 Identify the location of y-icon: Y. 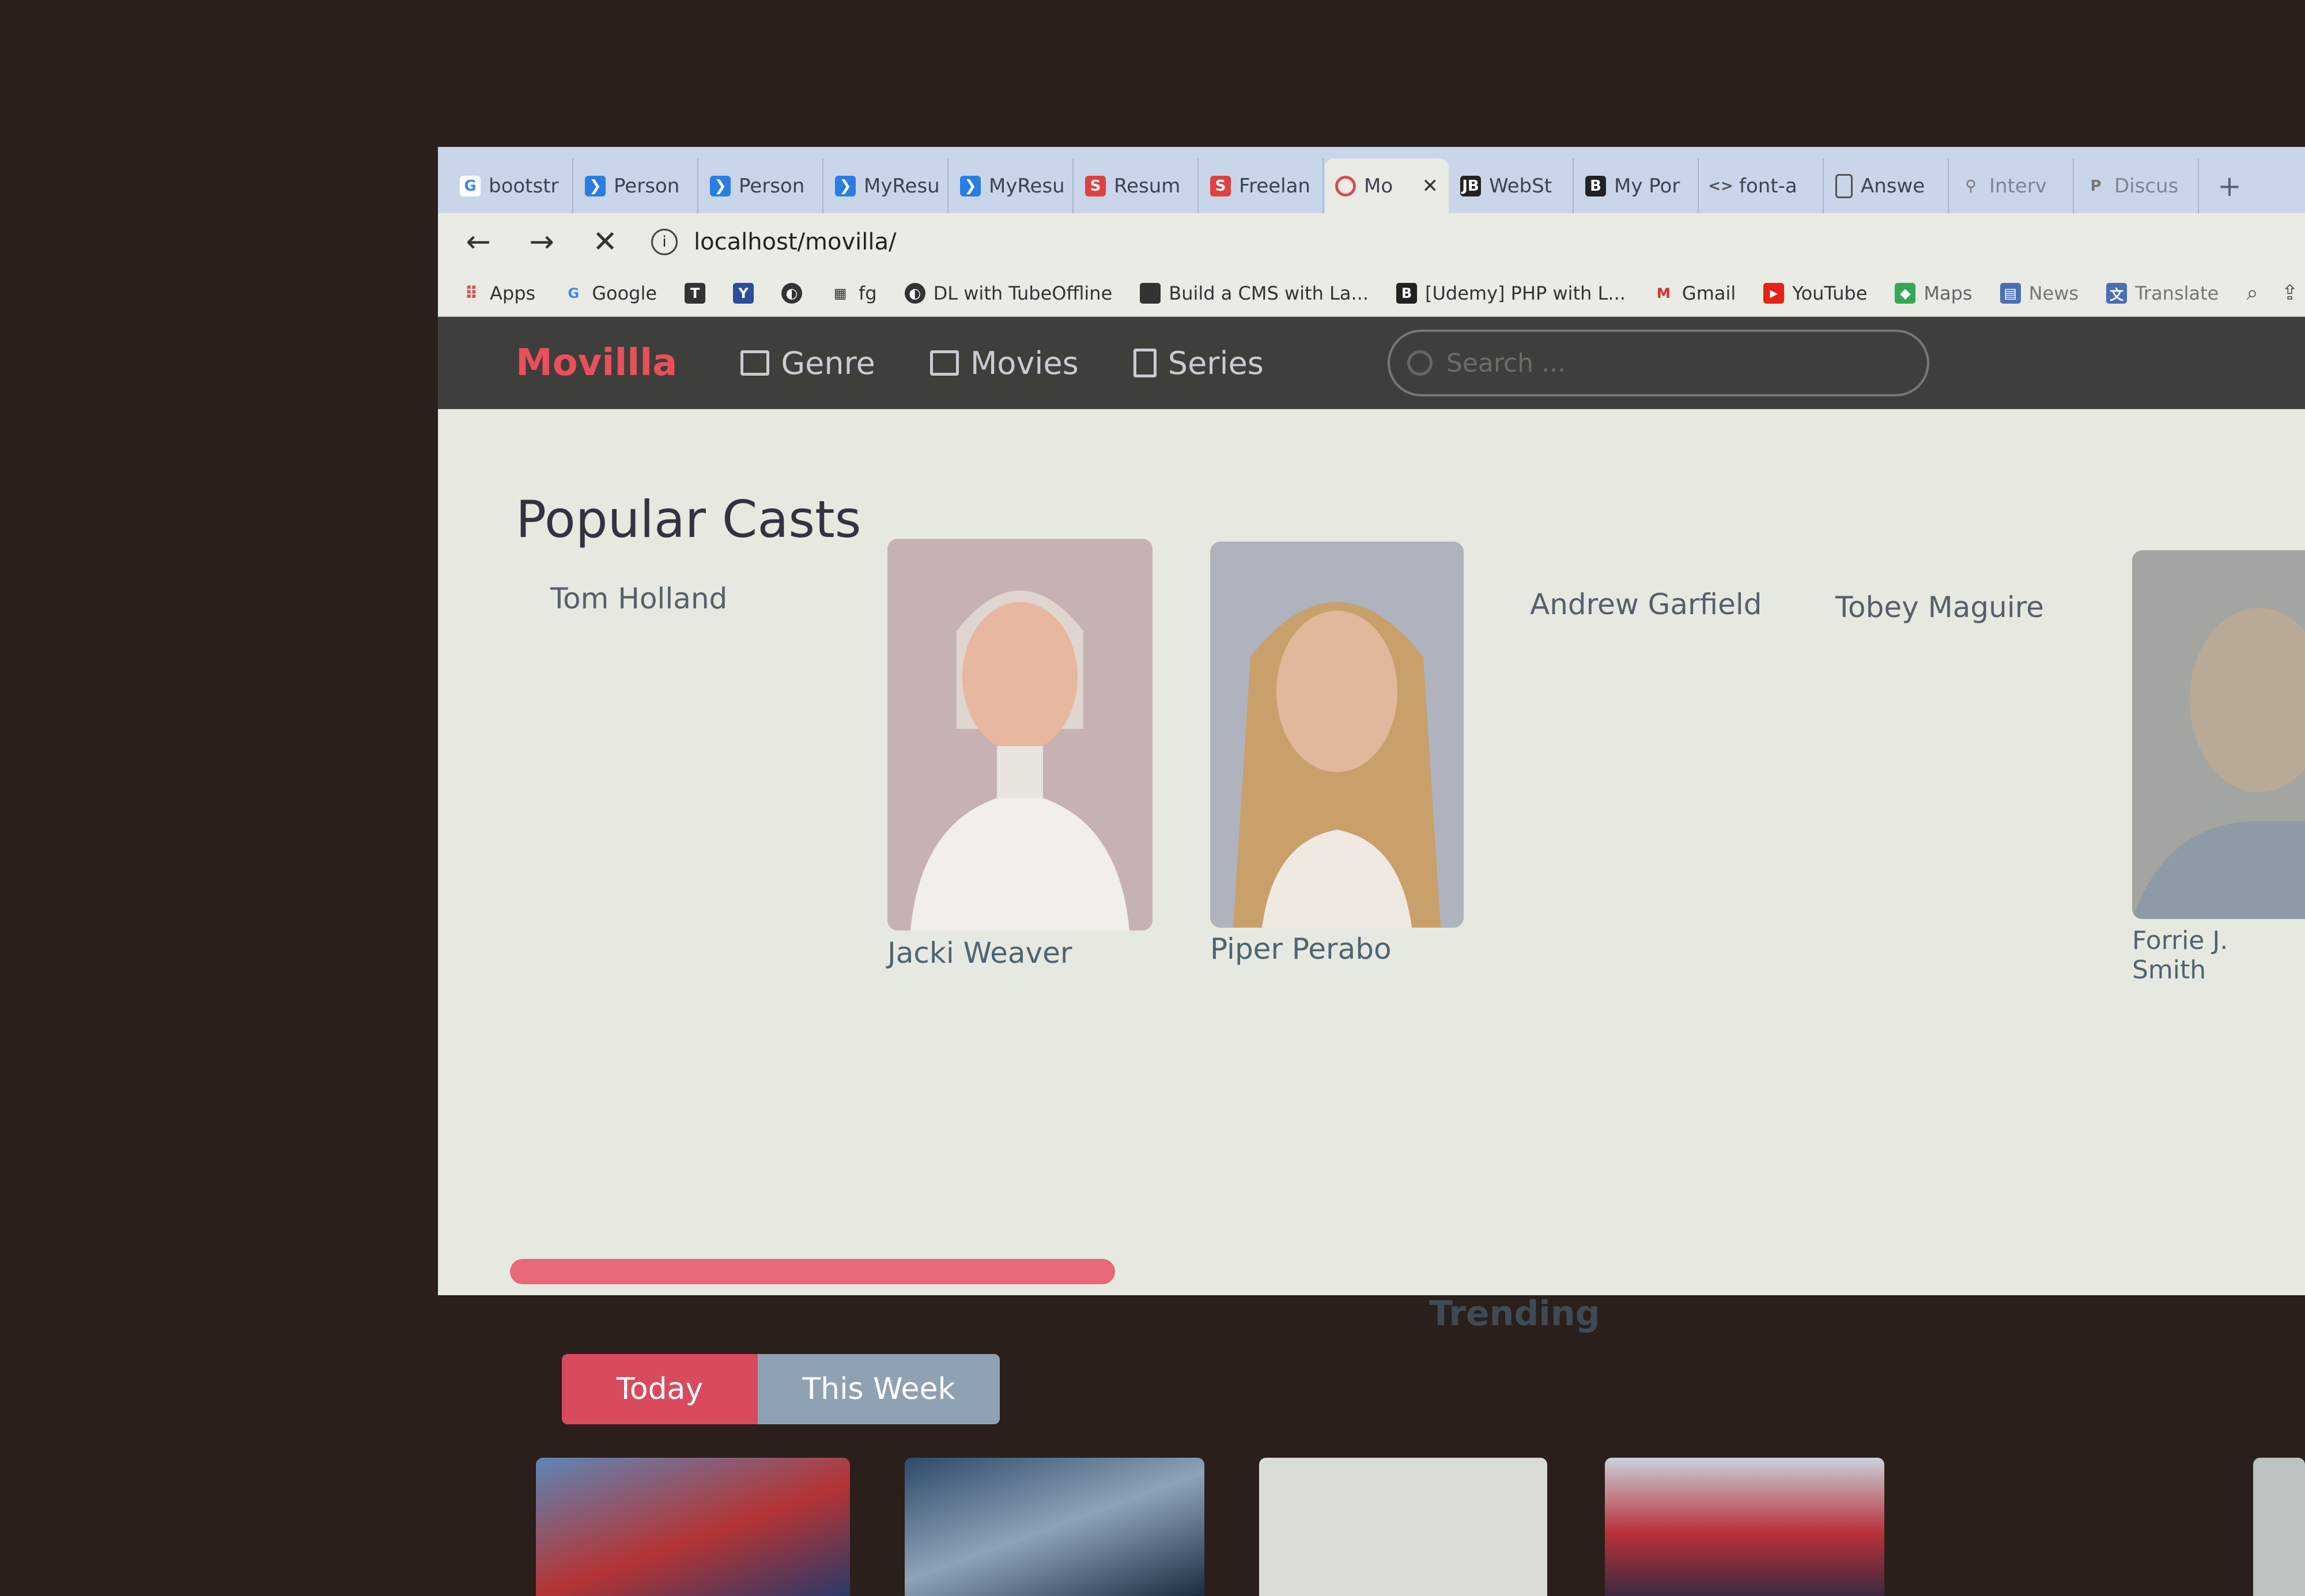
(743, 293).